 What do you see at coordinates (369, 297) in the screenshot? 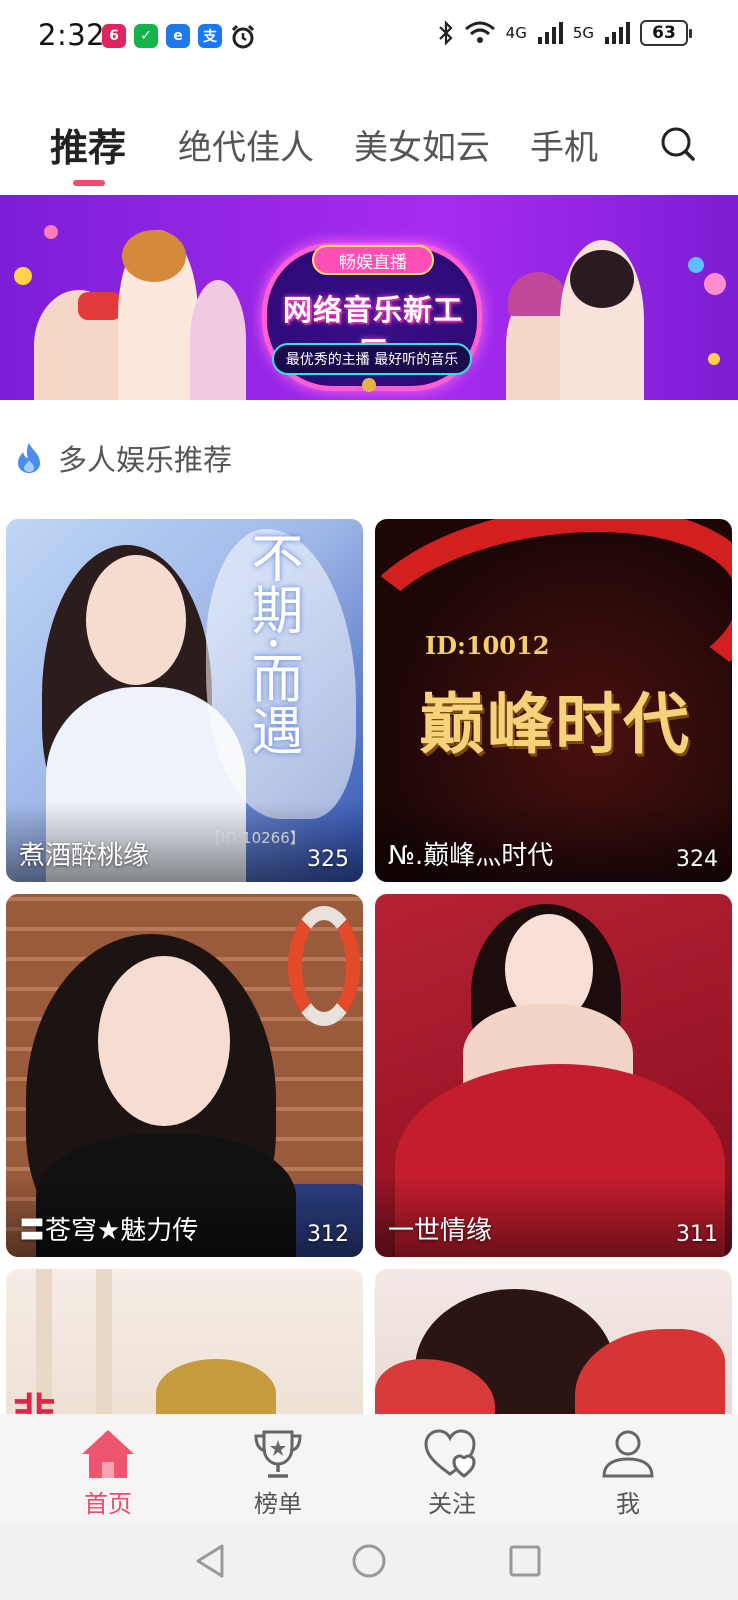
I see `promo-banner: 畅娱直播 网络音乐新工厂 最优秀的主播 最好听的音乐` at bounding box center [369, 297].